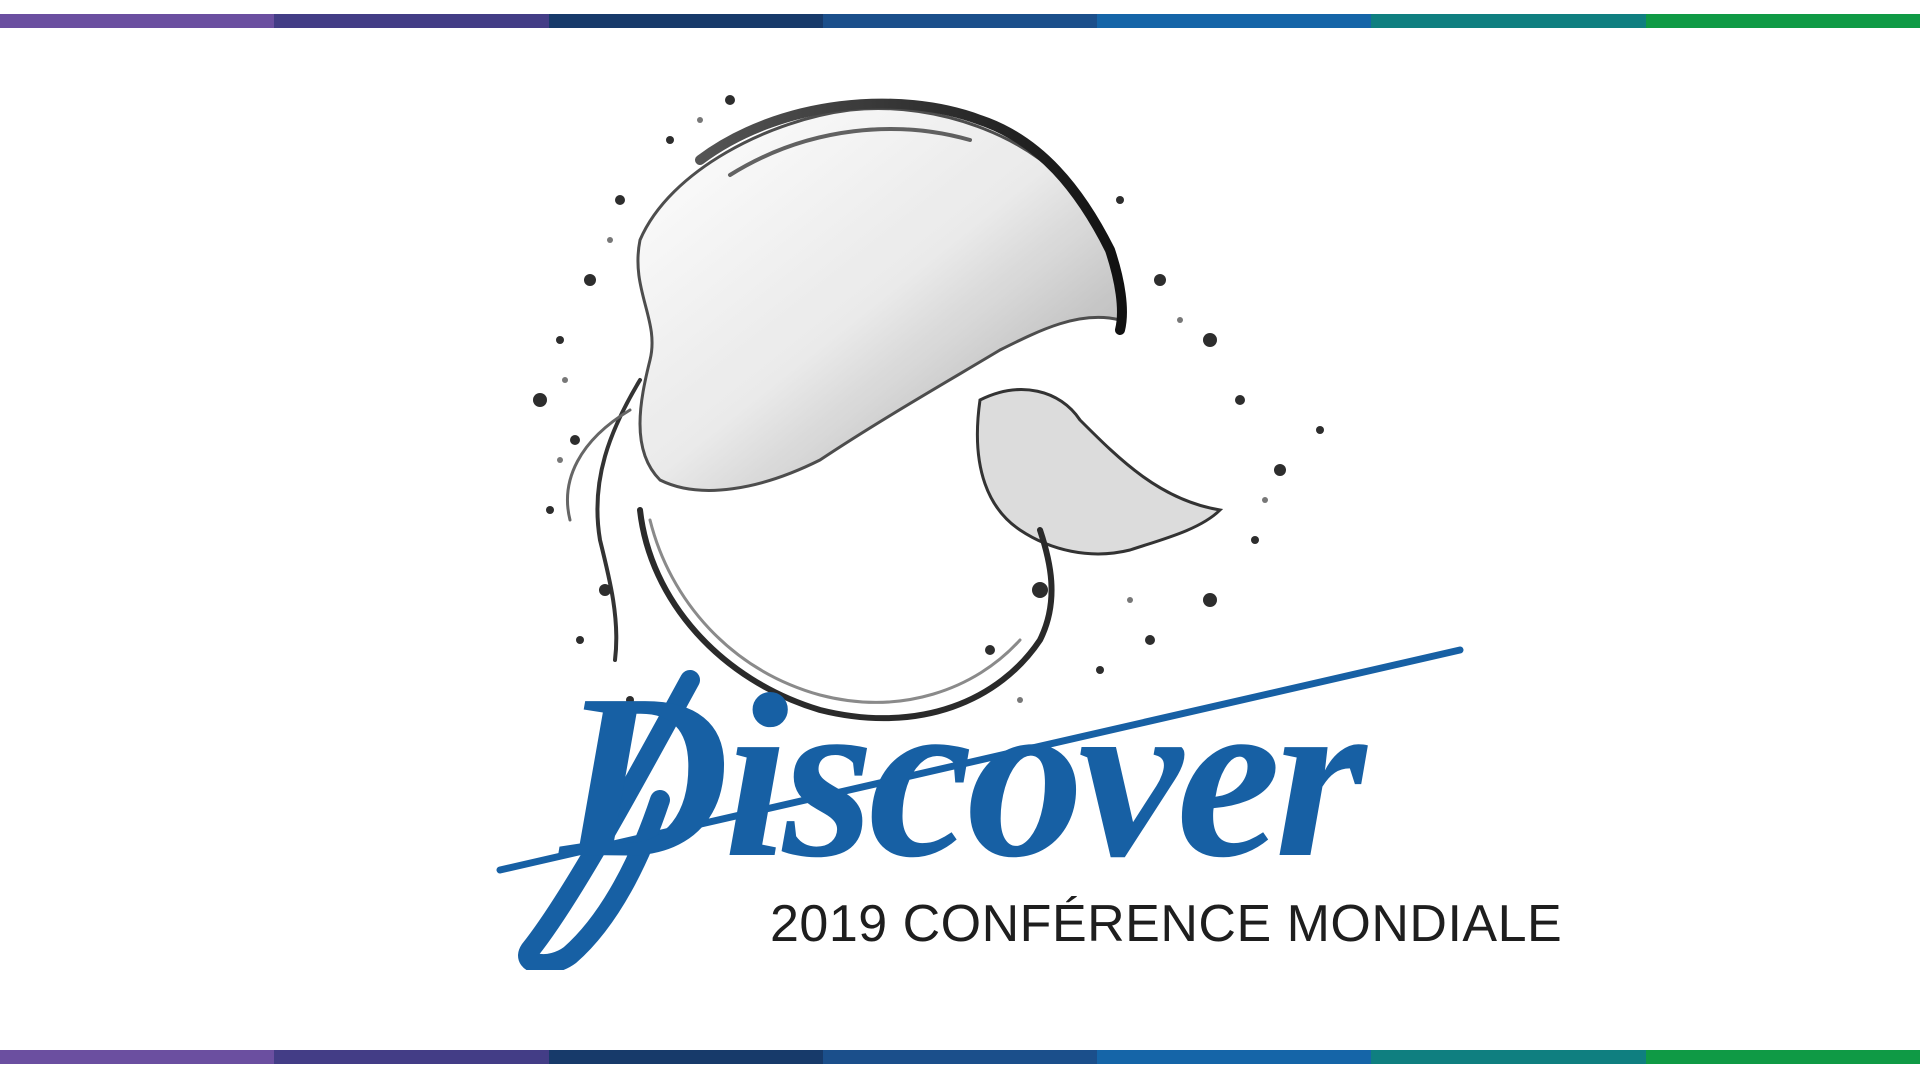  I want to click on bottom-color-stripe, so click(960, 1057).